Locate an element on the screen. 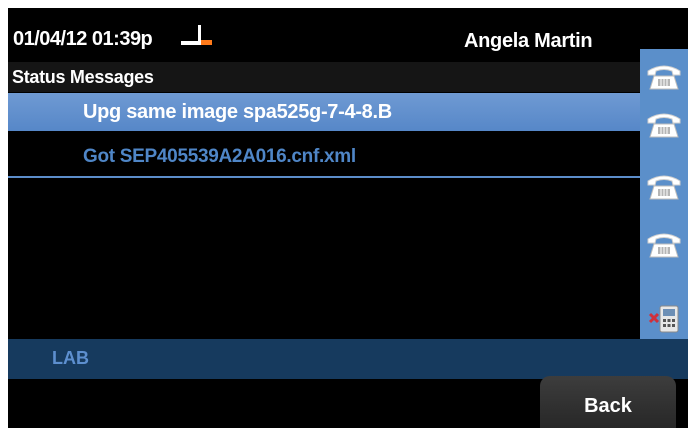 The width and height of the screenshot is (690, 428). no-speed-dial-icon is located at coordinates (664, 318).